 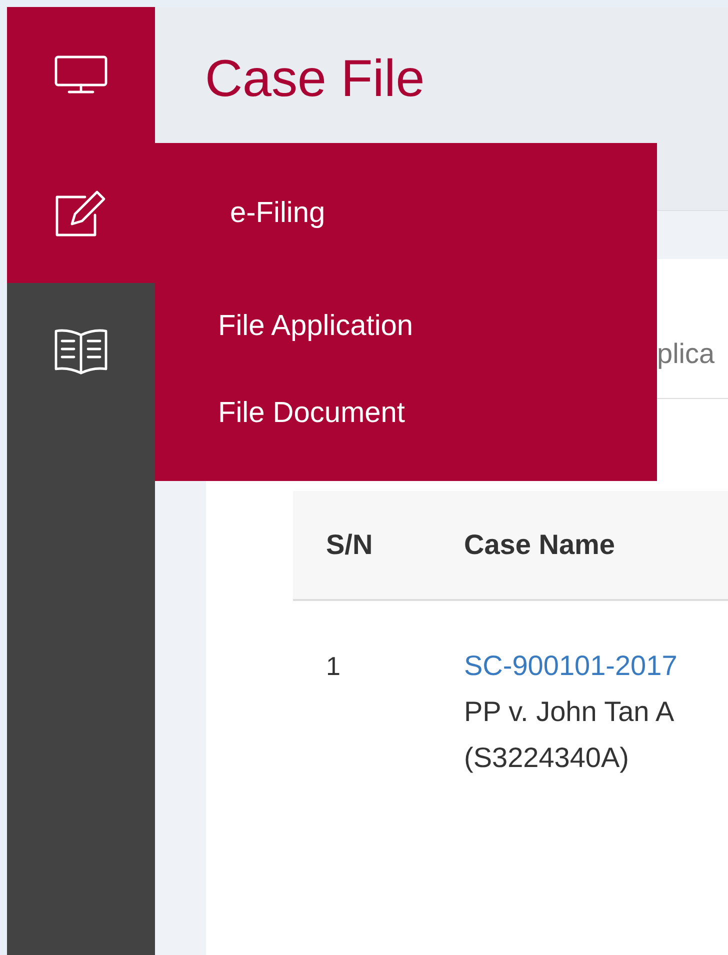 I want to click on column-header: S/N, so click(x=350, y=545).